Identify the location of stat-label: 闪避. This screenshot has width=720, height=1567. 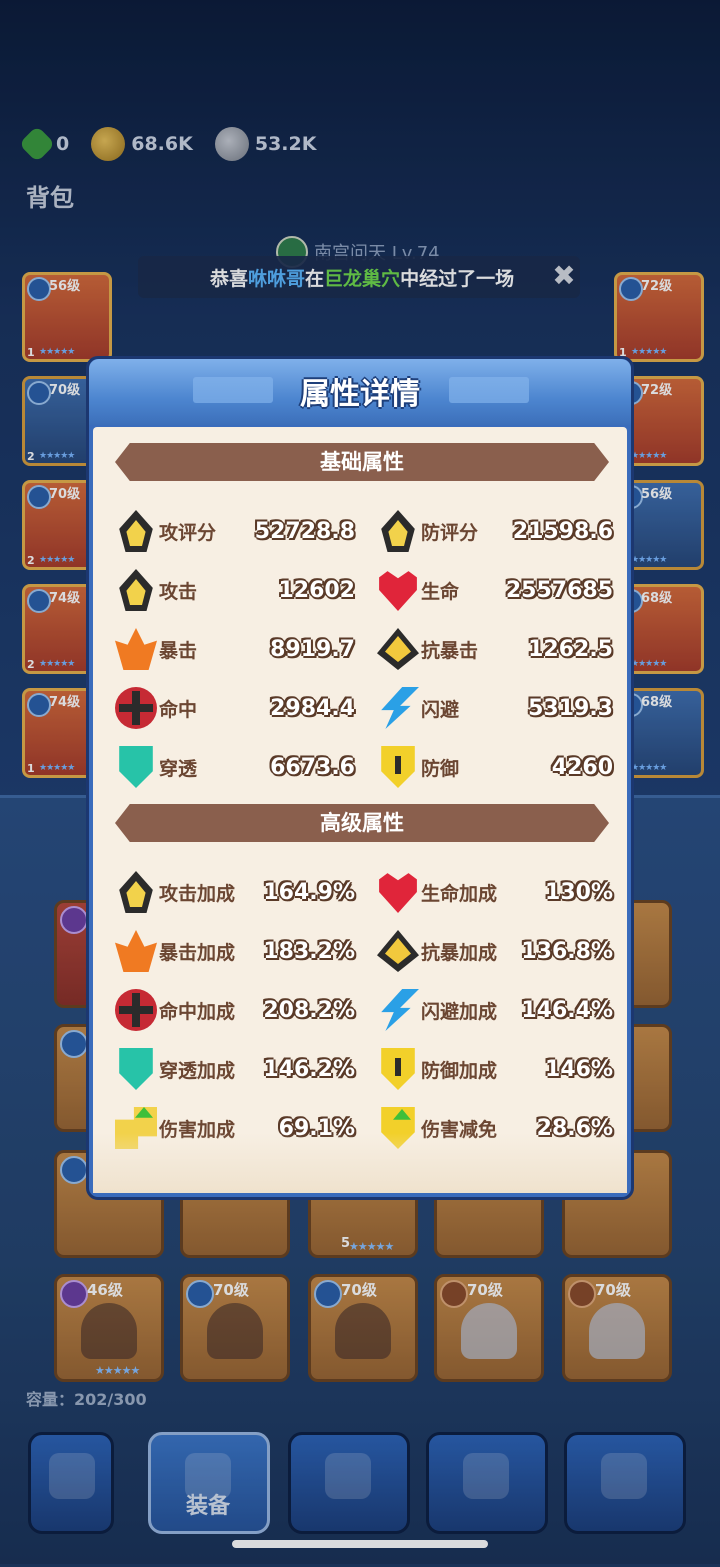
(440, 709).